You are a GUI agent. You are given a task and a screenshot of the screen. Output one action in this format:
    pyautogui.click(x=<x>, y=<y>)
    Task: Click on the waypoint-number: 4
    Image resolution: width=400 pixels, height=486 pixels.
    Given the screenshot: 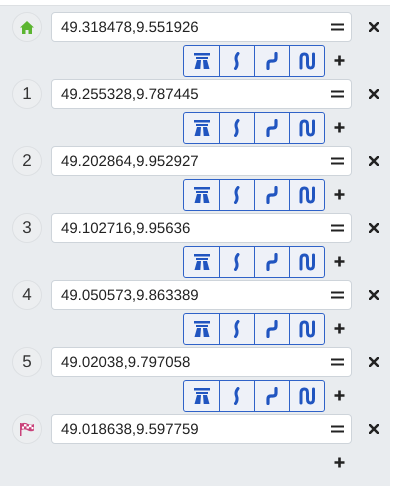 What is the action you would take?
    pyautogui.click(x=27, y=295)
    